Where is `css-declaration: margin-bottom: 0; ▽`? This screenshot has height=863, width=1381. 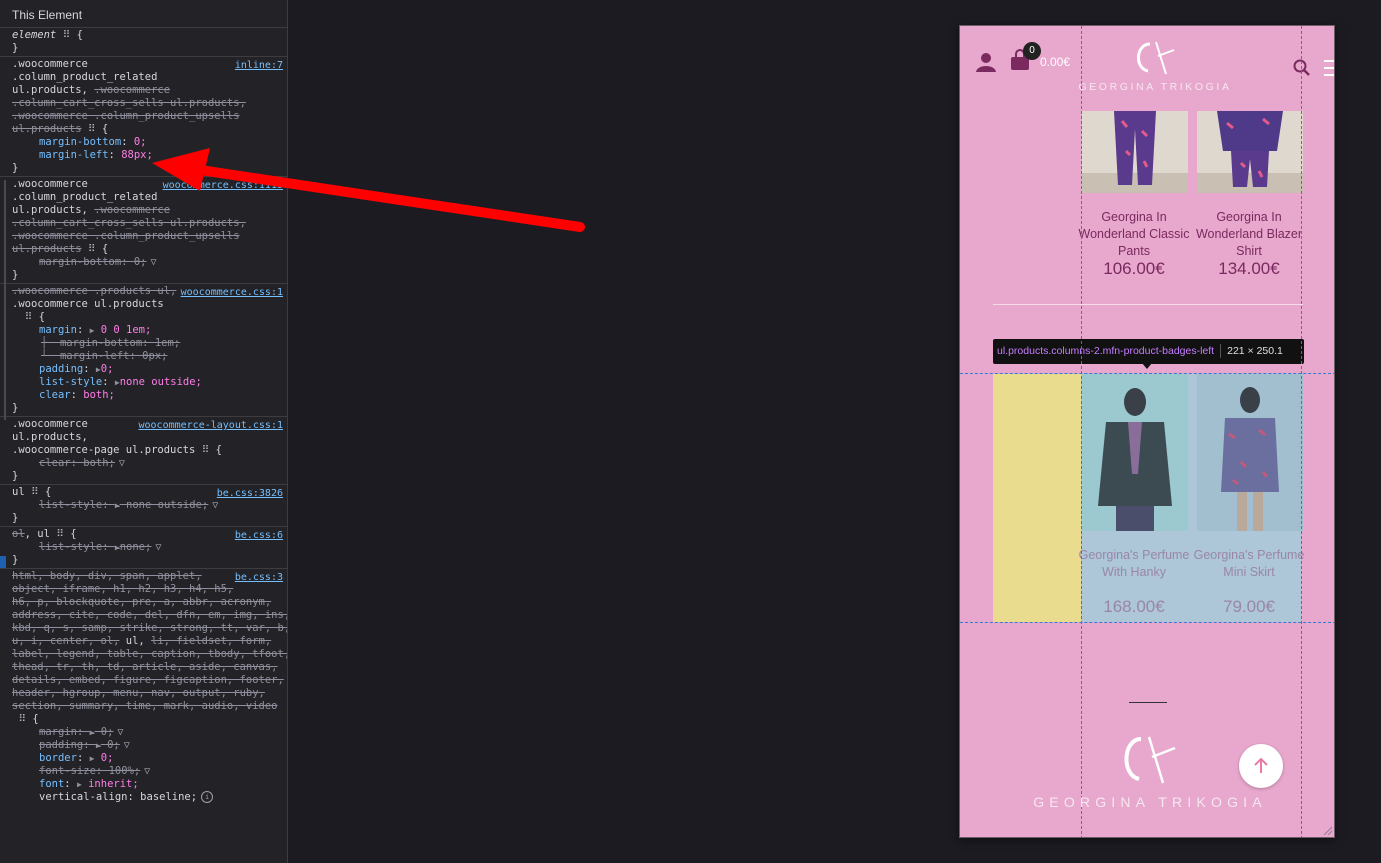 css-declaration: margin-bottom: 0; ▽ is located at coordinates (149, 262).